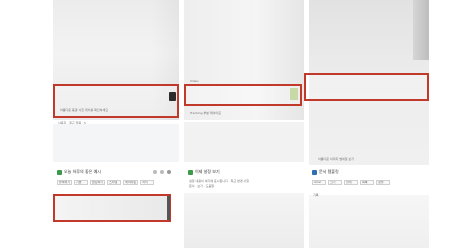  Describe the element at coordinates (169, 172) in the screenshot. I see `close-icon` at that location.